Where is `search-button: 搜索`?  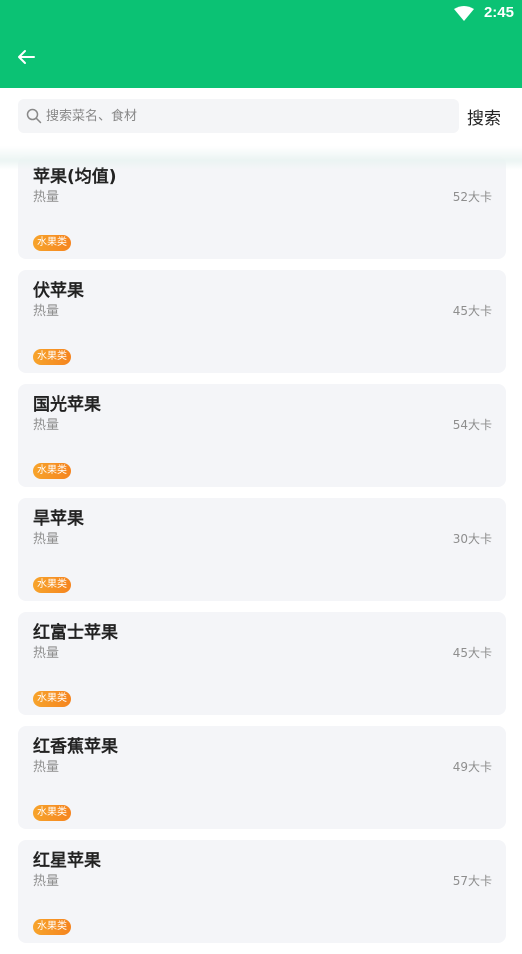 search-button: 搜索 is located at coordinates (484, 116).